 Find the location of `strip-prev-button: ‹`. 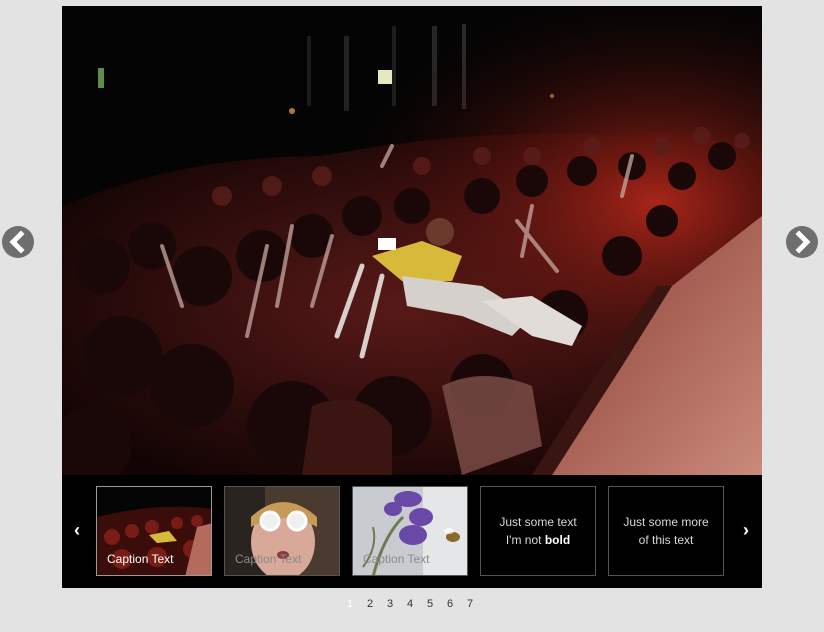

strip-prev-button: ‹ is located at coordinates (77, 530).